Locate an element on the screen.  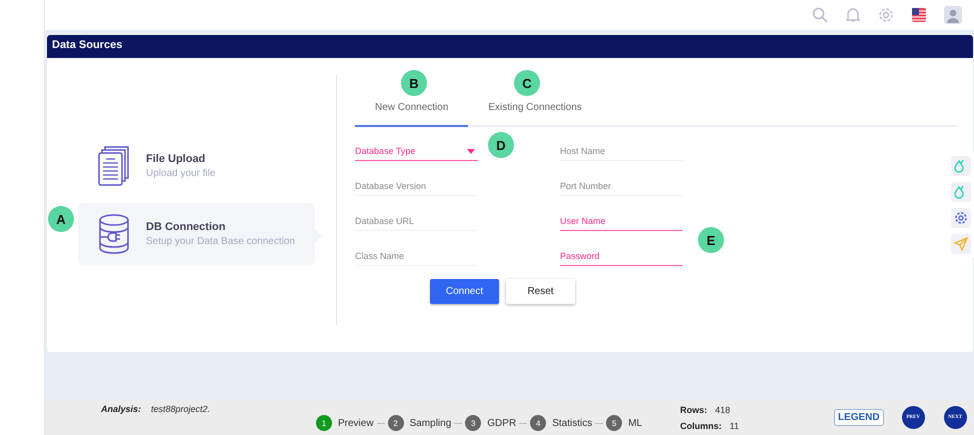
source-title: DB Connection is located at coordinates (186, 227).